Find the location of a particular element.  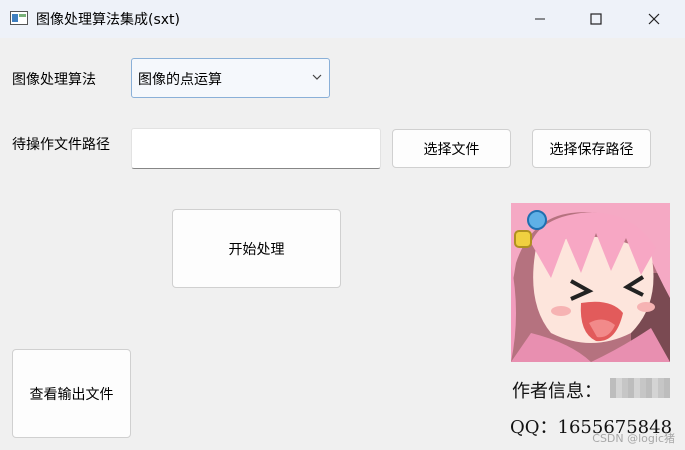

file-path-label: 待操作文件路径 is located at coordinates (61, 145).